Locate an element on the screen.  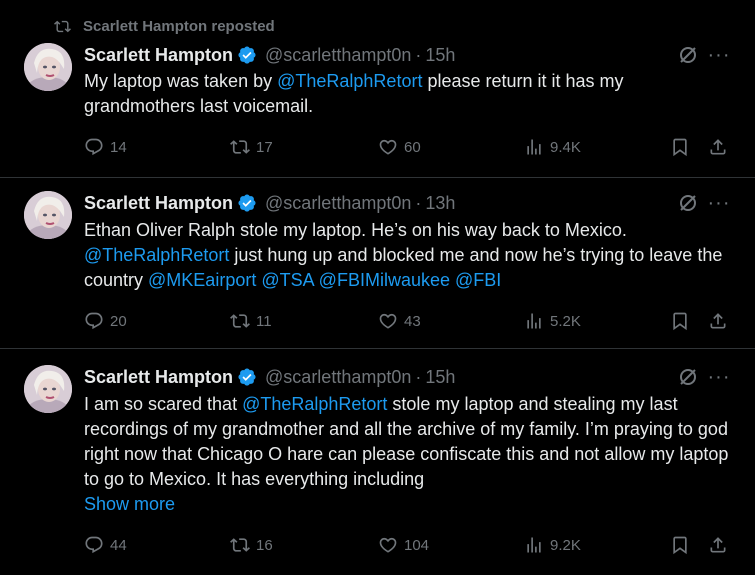
reply-button: 20 is located at coordinates (105, 321).